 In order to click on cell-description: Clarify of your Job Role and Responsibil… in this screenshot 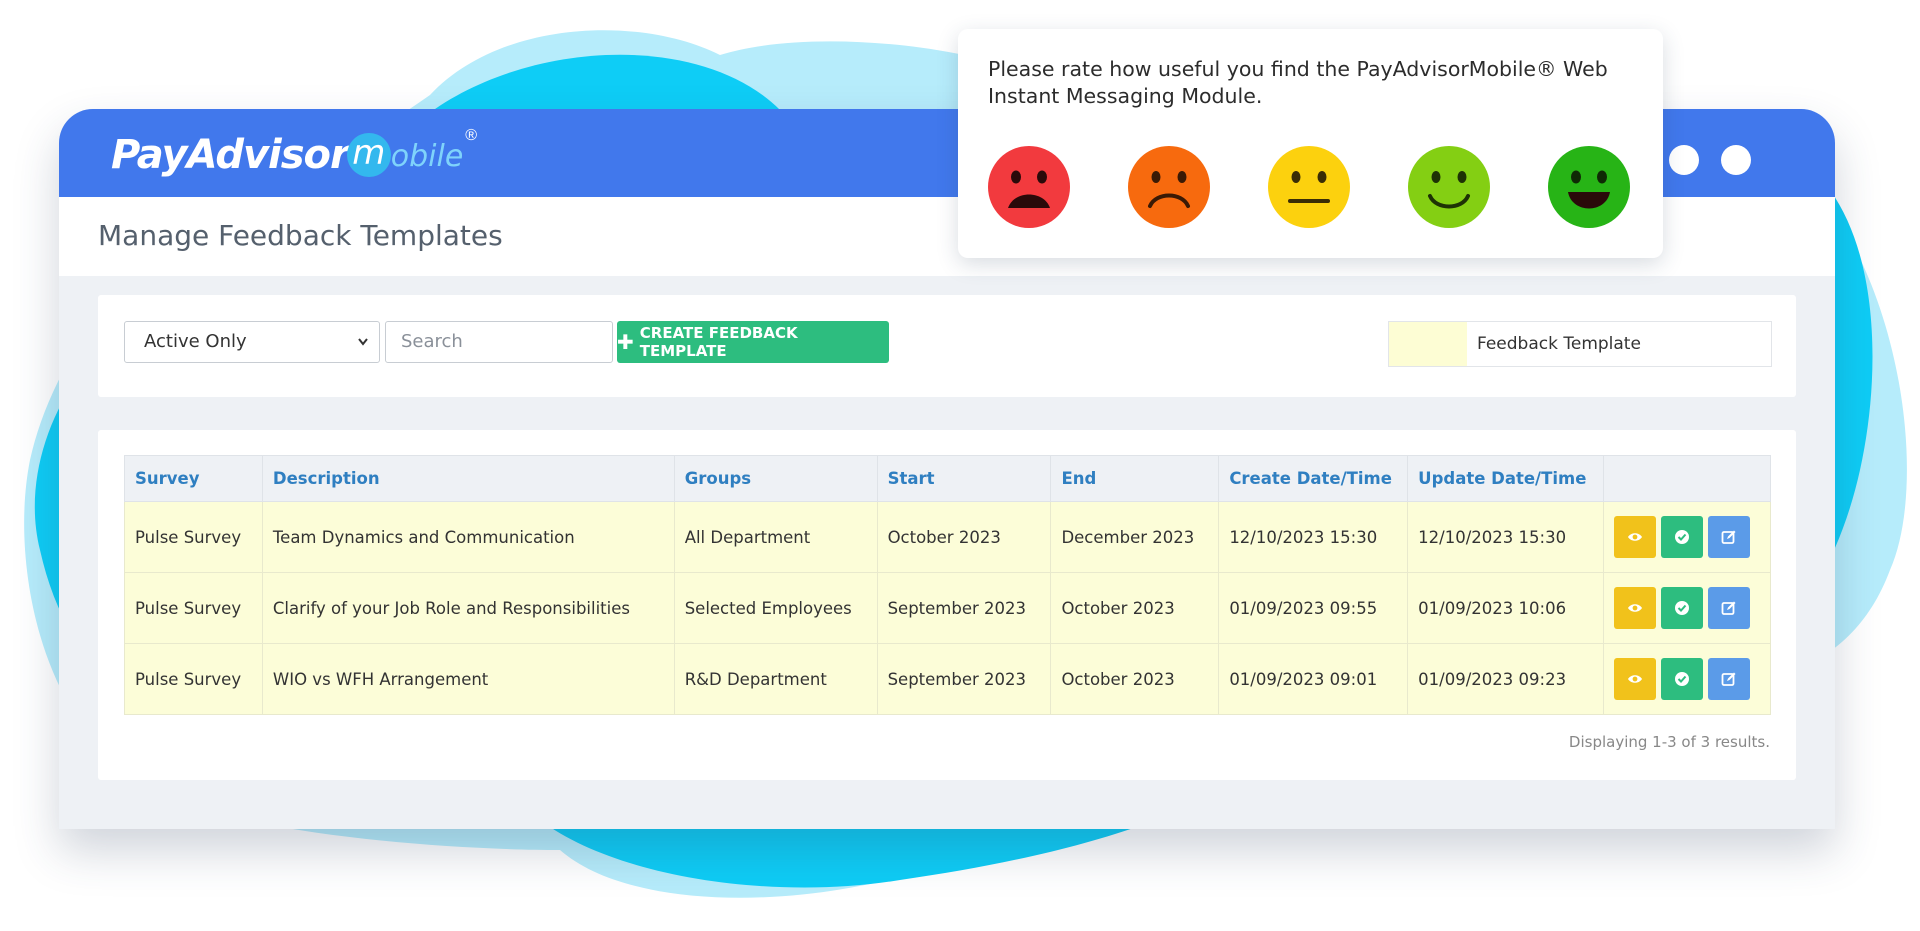, I will do `click(468, 608)`.